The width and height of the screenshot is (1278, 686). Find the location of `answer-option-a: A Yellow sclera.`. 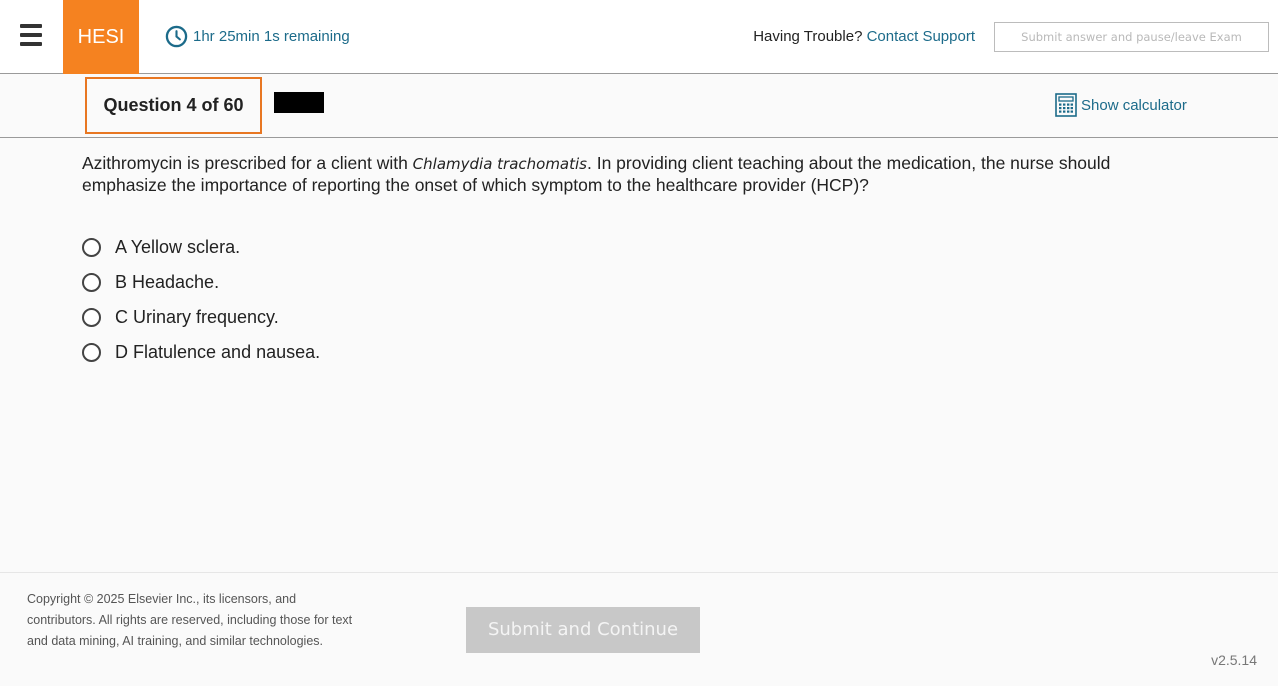

answer-option-a: A Yellow sclera. is located at coordinates (201, 247).